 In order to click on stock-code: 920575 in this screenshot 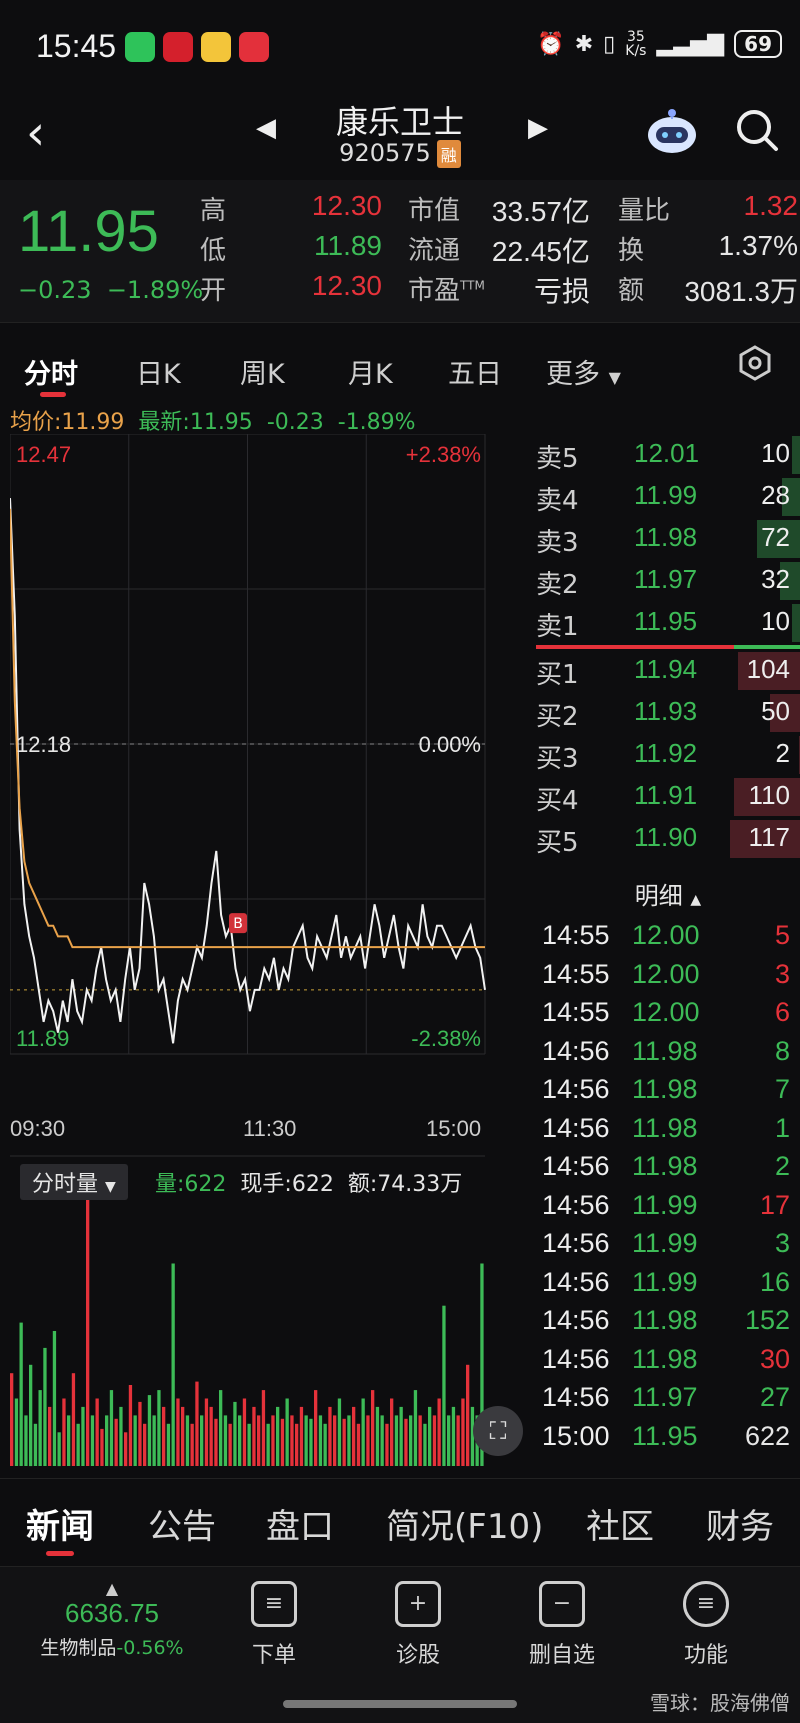, I will do `click(385, 153)`.